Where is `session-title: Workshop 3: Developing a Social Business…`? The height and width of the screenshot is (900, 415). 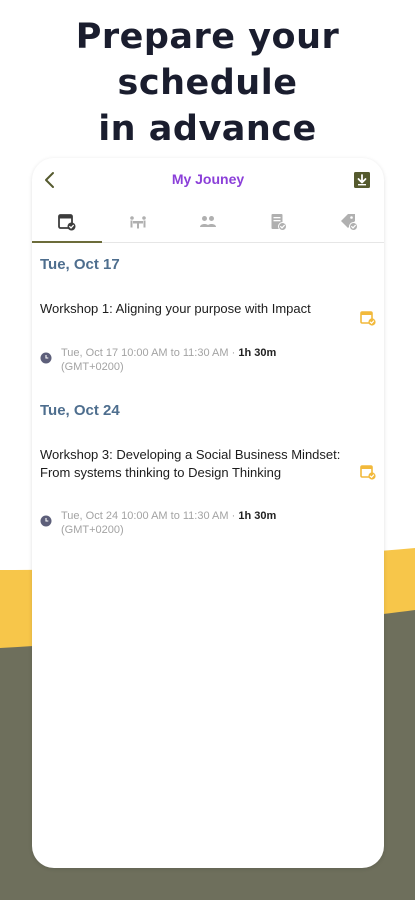
session-title: Workshop 3: Developing a Social Business… is located at coordinates (192, 463).